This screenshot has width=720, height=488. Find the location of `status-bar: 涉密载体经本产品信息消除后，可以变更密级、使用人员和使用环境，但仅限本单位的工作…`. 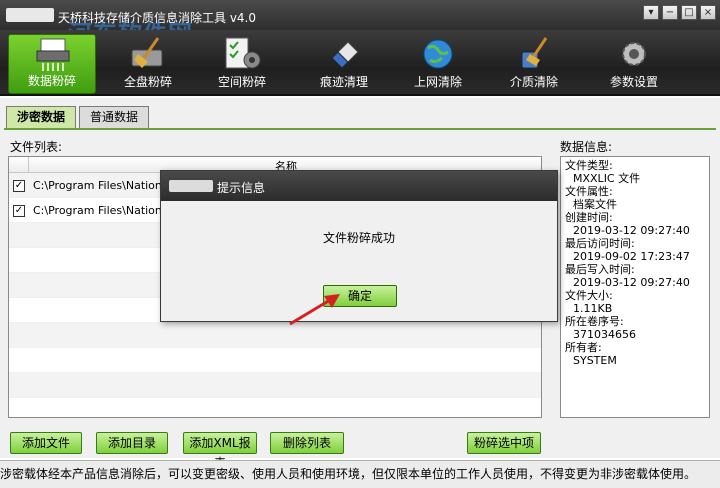

status-bar: 涉密载体经本产品信息消除后，可以变更密级、使用人员和使用环境，但仅限本单位的工作… is located at coordinates (360, 474).